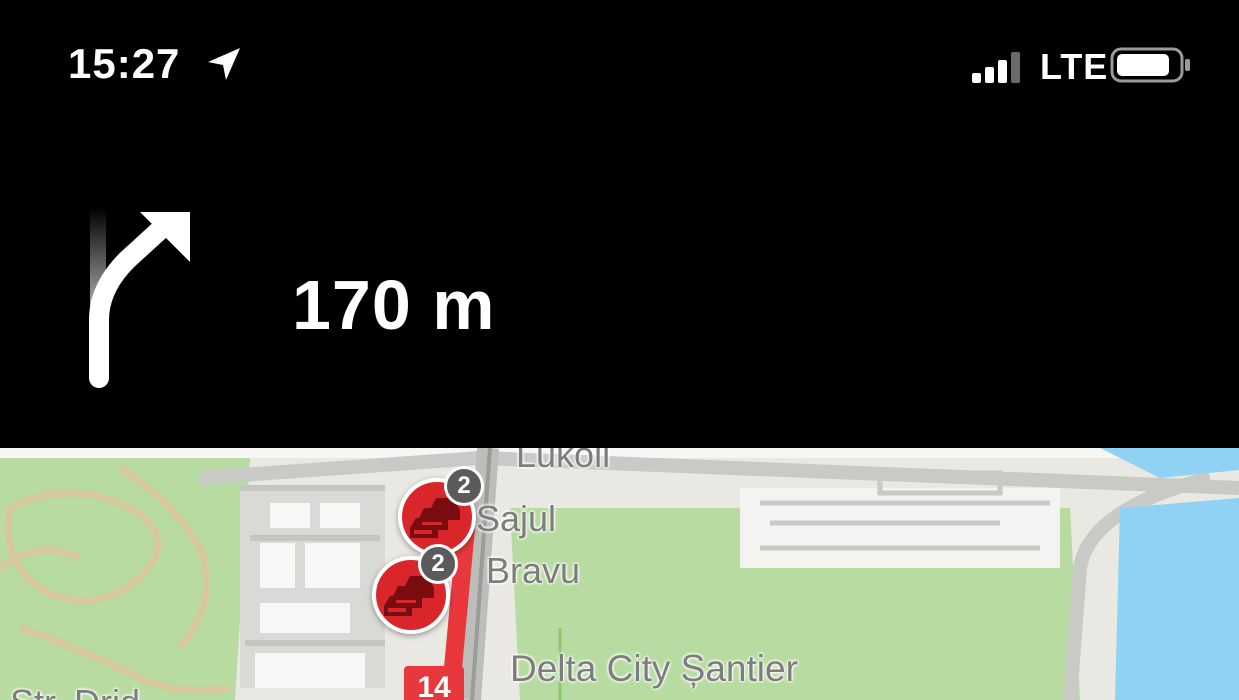 The height and width of the screenshot is (700, 1239). What do you see at coordinates (563, 461) in the screenshot?
I see `map-label-lukoil: Lukoil` at bounding box center [563, 461].